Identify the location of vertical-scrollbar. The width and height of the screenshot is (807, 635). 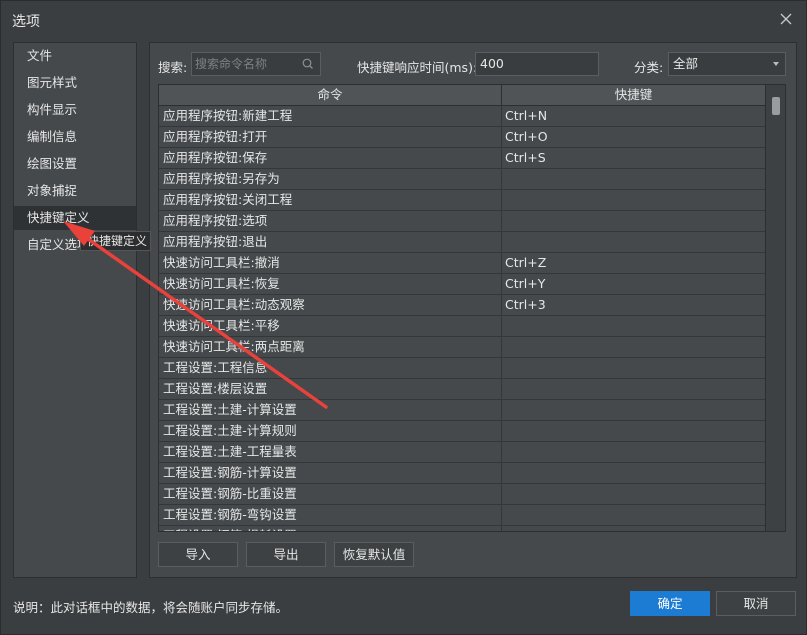
(775, 308).